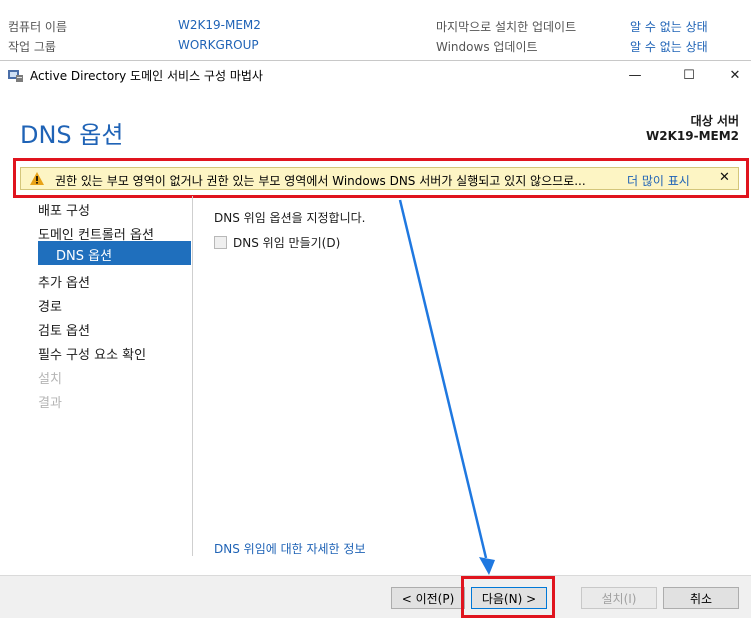 The width and height of the screenshot is (751, 618). I want to click on next-button: 다음(N) >, so click(509, 598).